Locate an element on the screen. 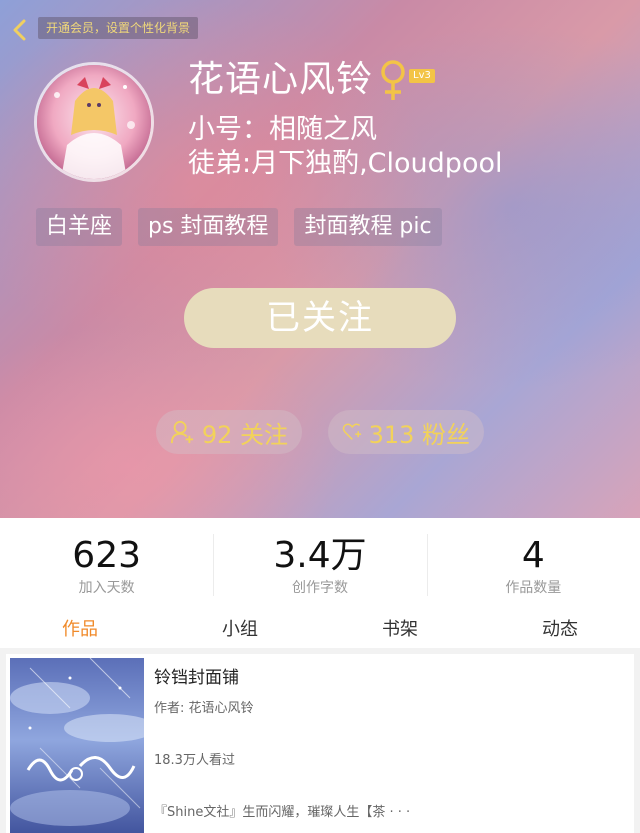 The image size is (640, 833). back-button is located at coordinates (20, 30).